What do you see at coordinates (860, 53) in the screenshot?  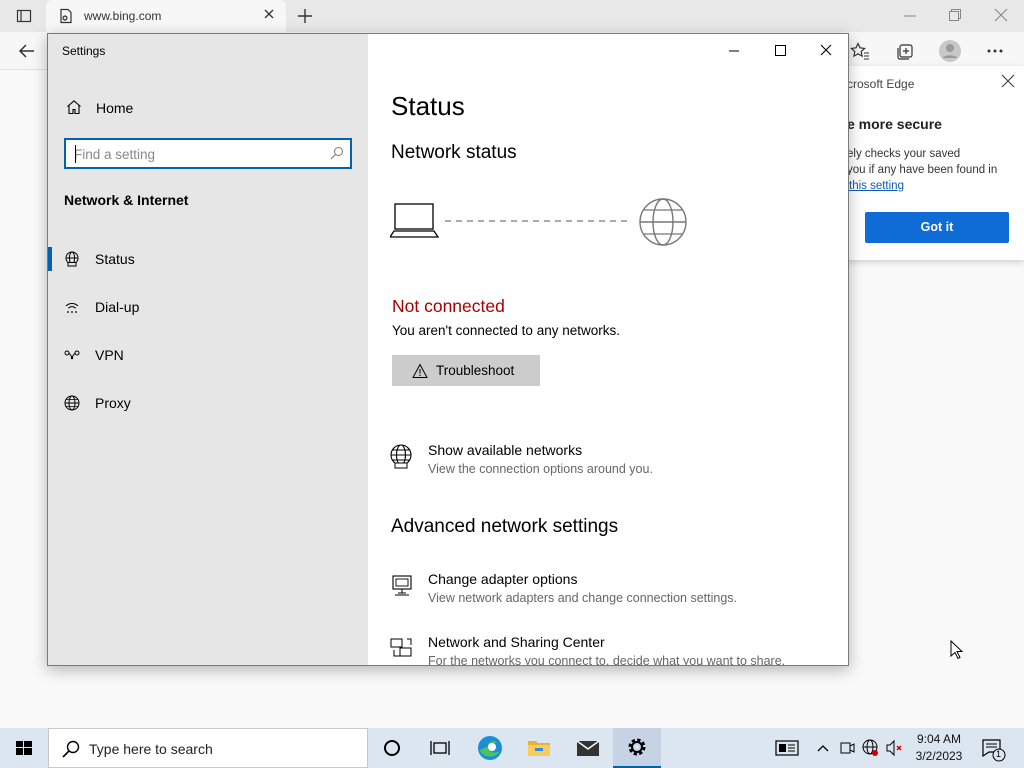 I see `favorites-icon` at bounding box center [860, 53].